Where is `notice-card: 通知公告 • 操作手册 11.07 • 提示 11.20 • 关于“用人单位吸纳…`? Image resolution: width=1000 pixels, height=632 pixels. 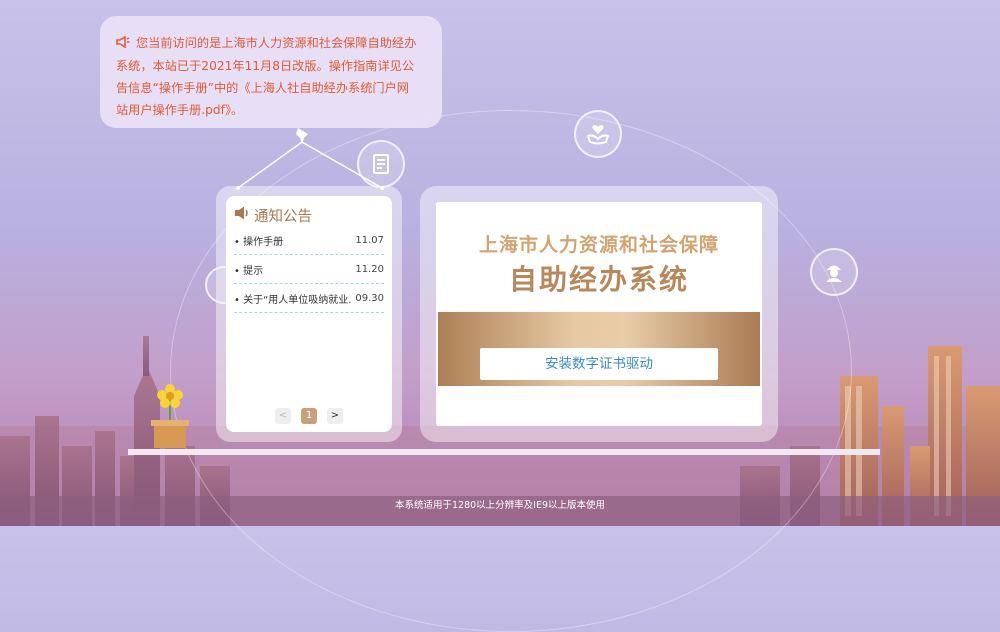 notice-card: 通知公告 • 操作手册 11.07 • 提示 11.20 • 关于“用人单位吸纳… is located at coordinates (309, 314).